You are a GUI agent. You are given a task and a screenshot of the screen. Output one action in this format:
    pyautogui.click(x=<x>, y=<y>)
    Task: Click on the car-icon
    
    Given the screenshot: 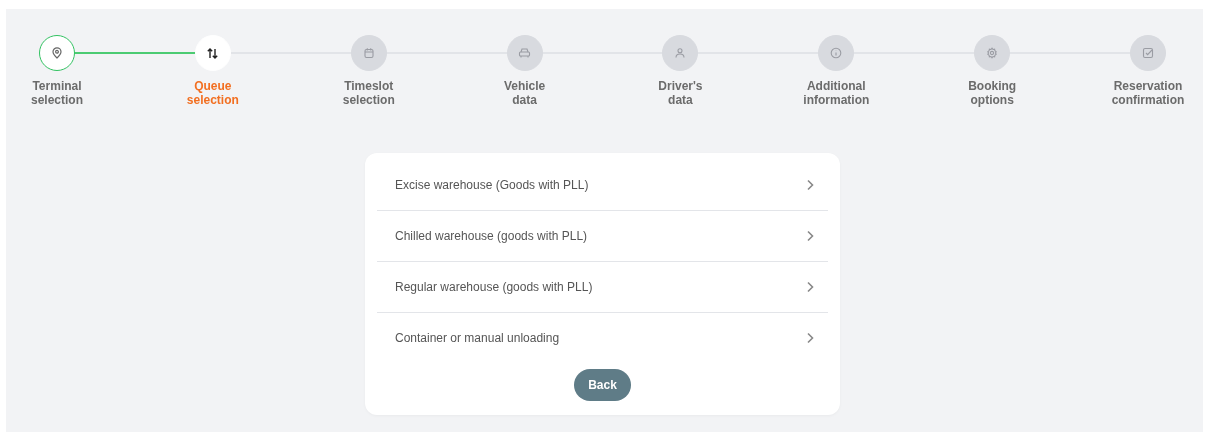 What is the action you would take?
    pyautogui.click(x=525, y=53)
    